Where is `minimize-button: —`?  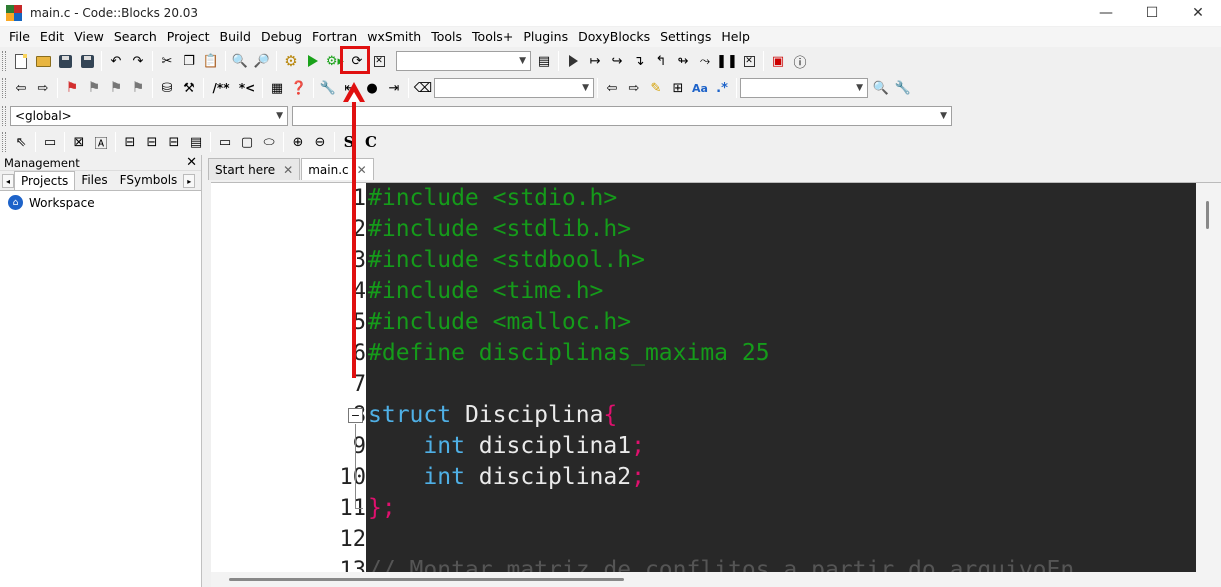
minimize-button: — is located at coordinates (1106, 13).